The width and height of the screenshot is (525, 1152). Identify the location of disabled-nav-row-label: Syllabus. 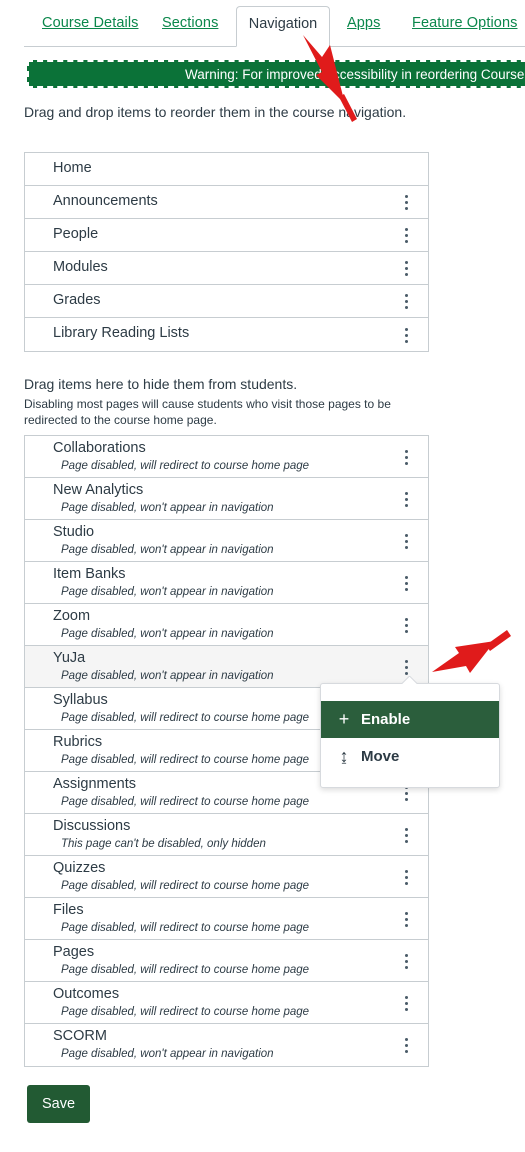
(80, 700).